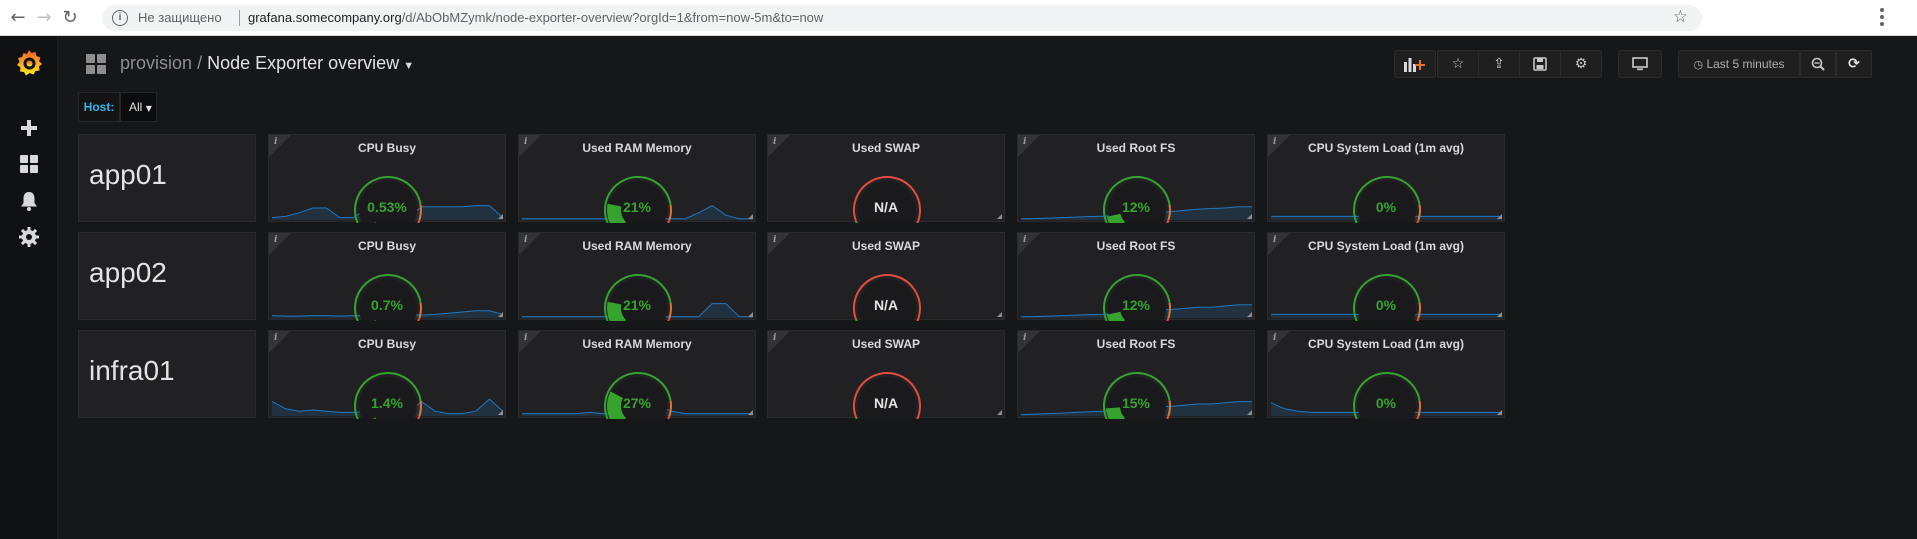 This screenshot has width=1917, height=539. I want to click on caret-down-icon: ▼, so click(408, 66).